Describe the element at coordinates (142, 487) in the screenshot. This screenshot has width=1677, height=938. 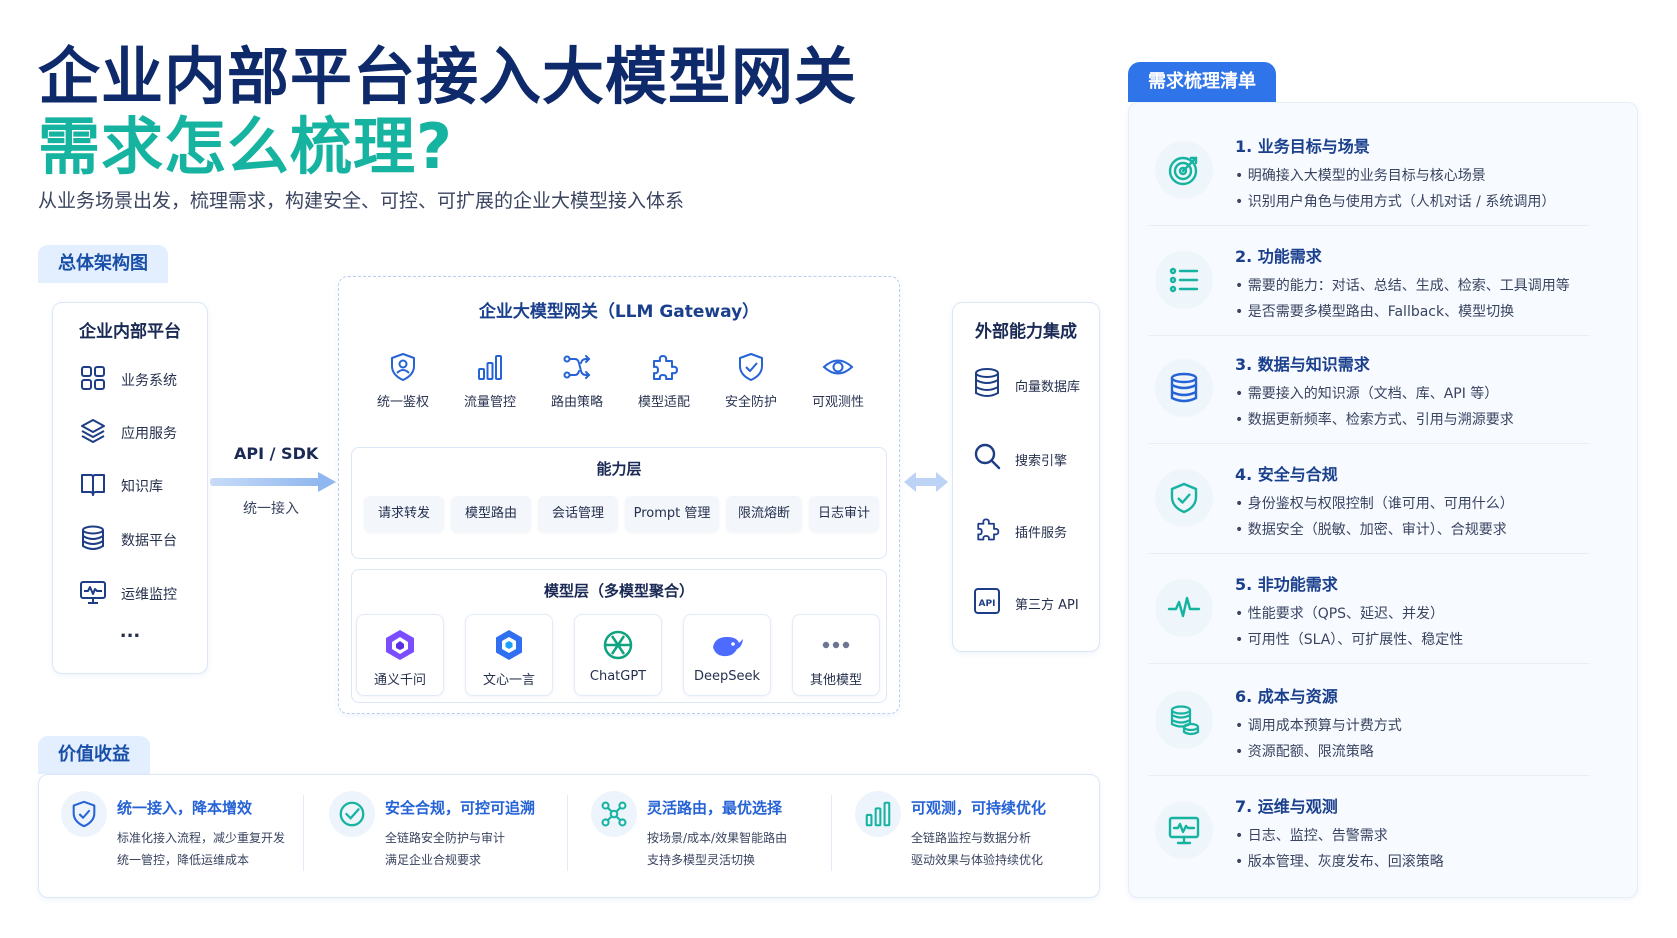
I see `internal-item-label: 知识库` at that location.